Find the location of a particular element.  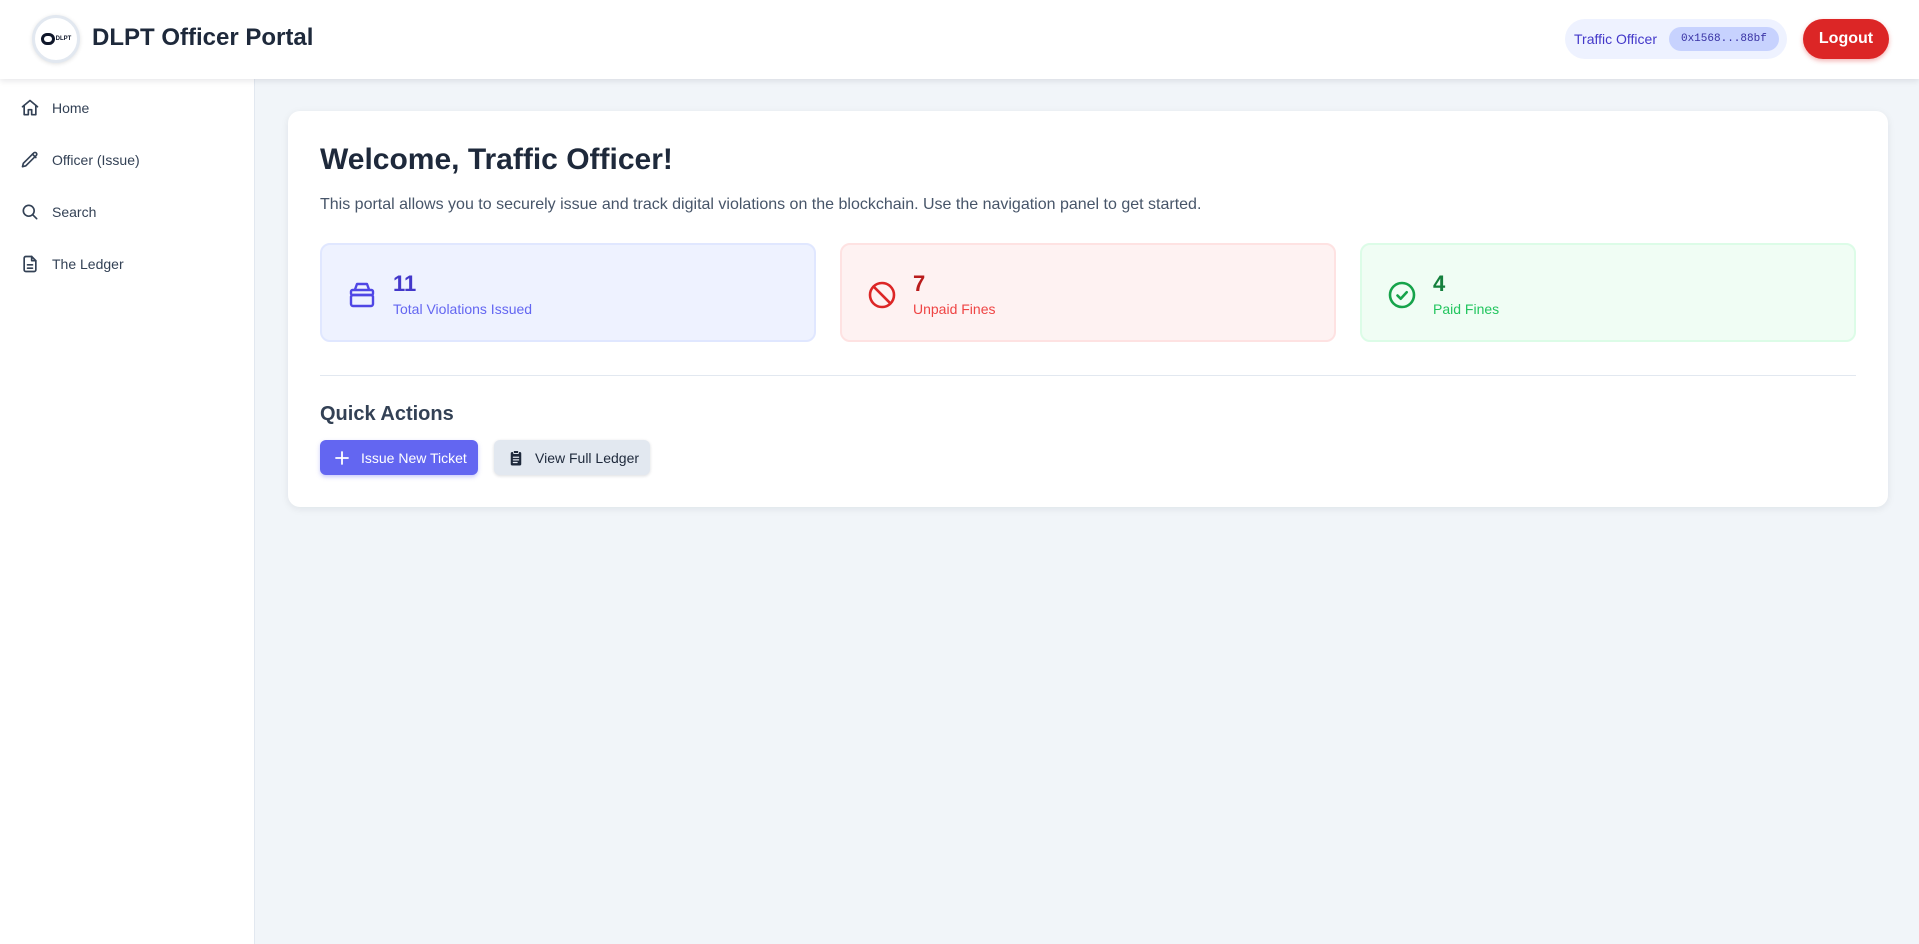

sidebar-item-officer-issue: Officer (Issue) is located at coordinates (127, 160).